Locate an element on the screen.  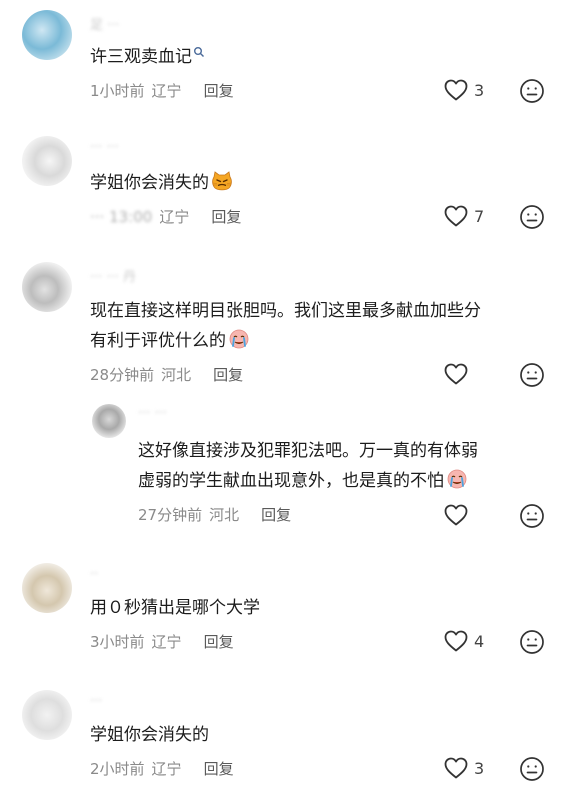
comment-meta: ··· 13:00 辽宁 回复 is located at coordinates (165, 216).